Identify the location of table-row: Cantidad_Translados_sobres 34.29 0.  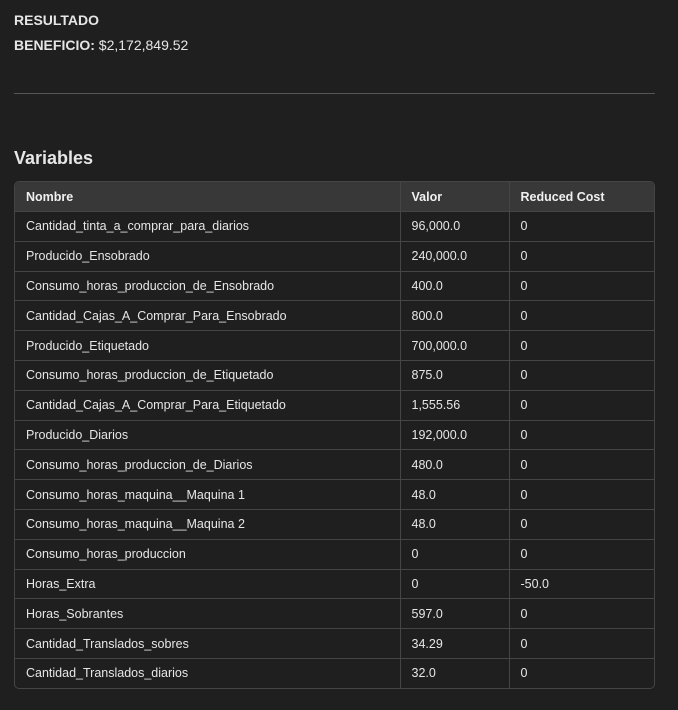
(334, 643).